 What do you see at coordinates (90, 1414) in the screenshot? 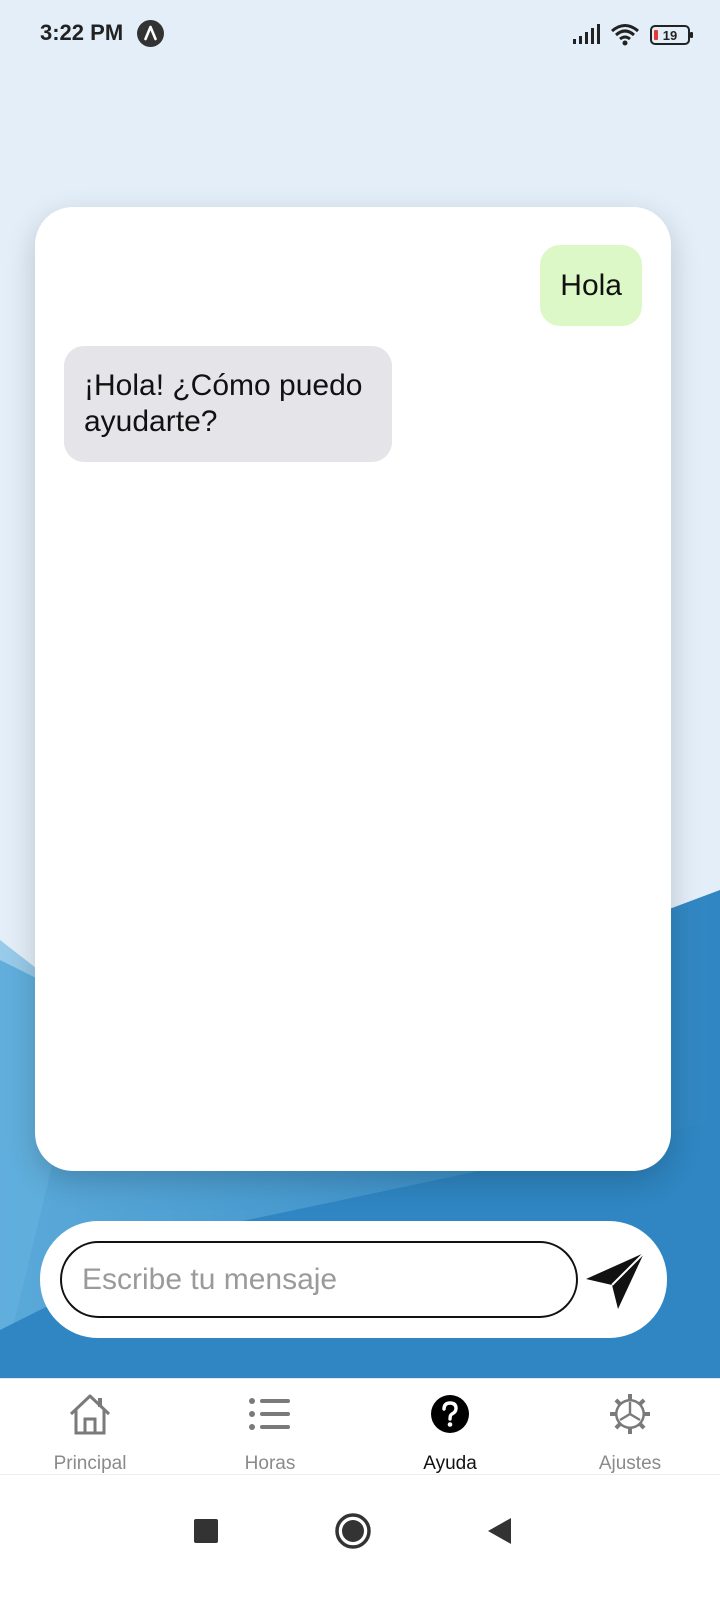
I see `home-icon` at bounding box center [90, 1414].